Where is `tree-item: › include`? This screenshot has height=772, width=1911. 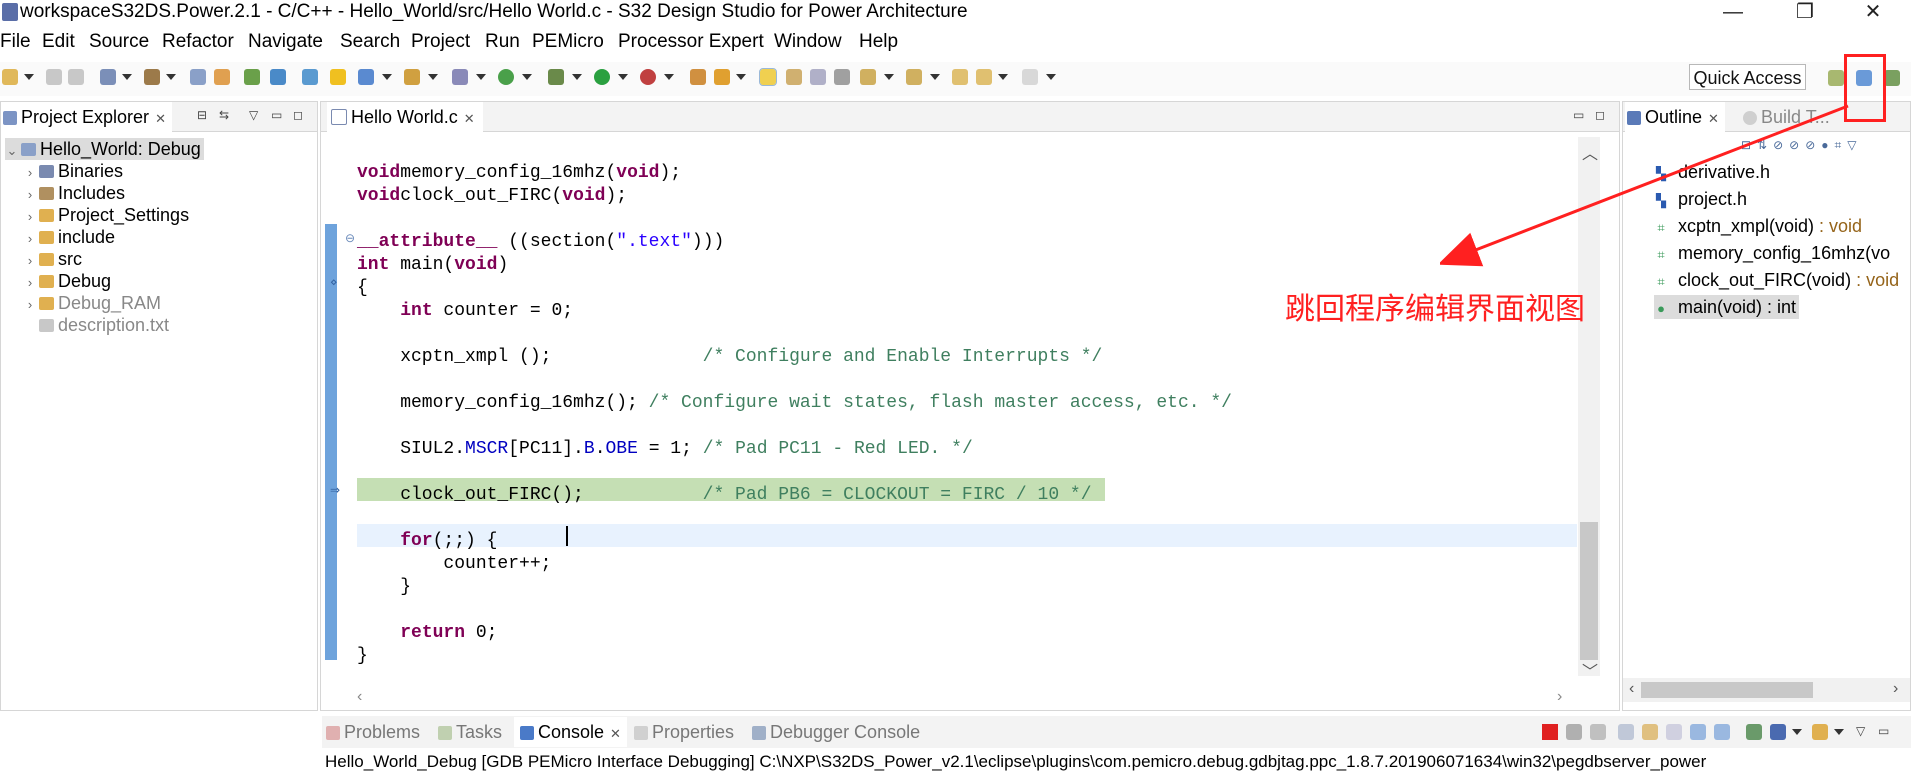
tree-item: › include is located at coordinates (69, 237).